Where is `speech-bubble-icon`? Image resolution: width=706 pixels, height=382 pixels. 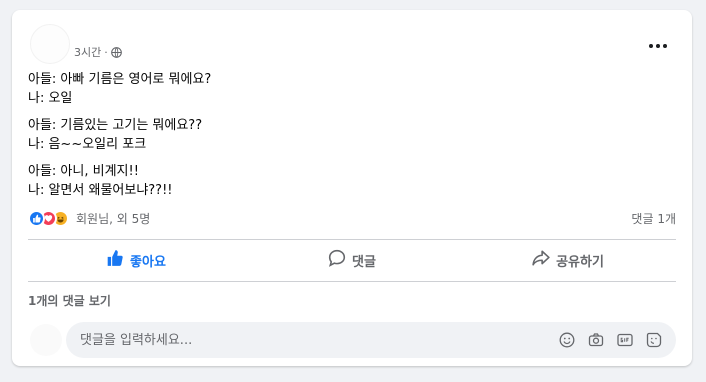
speech-bubble-icon is located at coordinates (340, 260).